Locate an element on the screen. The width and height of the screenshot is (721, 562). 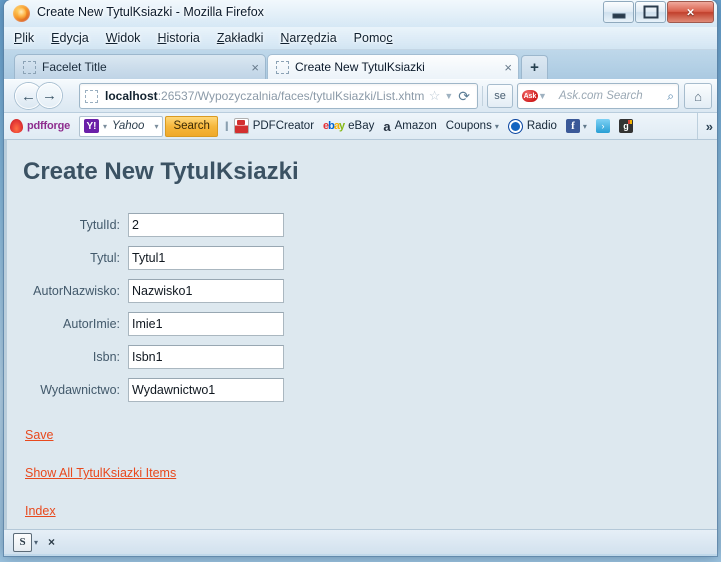
yahoo-search-input: Yahoo is located at coordinates (128, 126).